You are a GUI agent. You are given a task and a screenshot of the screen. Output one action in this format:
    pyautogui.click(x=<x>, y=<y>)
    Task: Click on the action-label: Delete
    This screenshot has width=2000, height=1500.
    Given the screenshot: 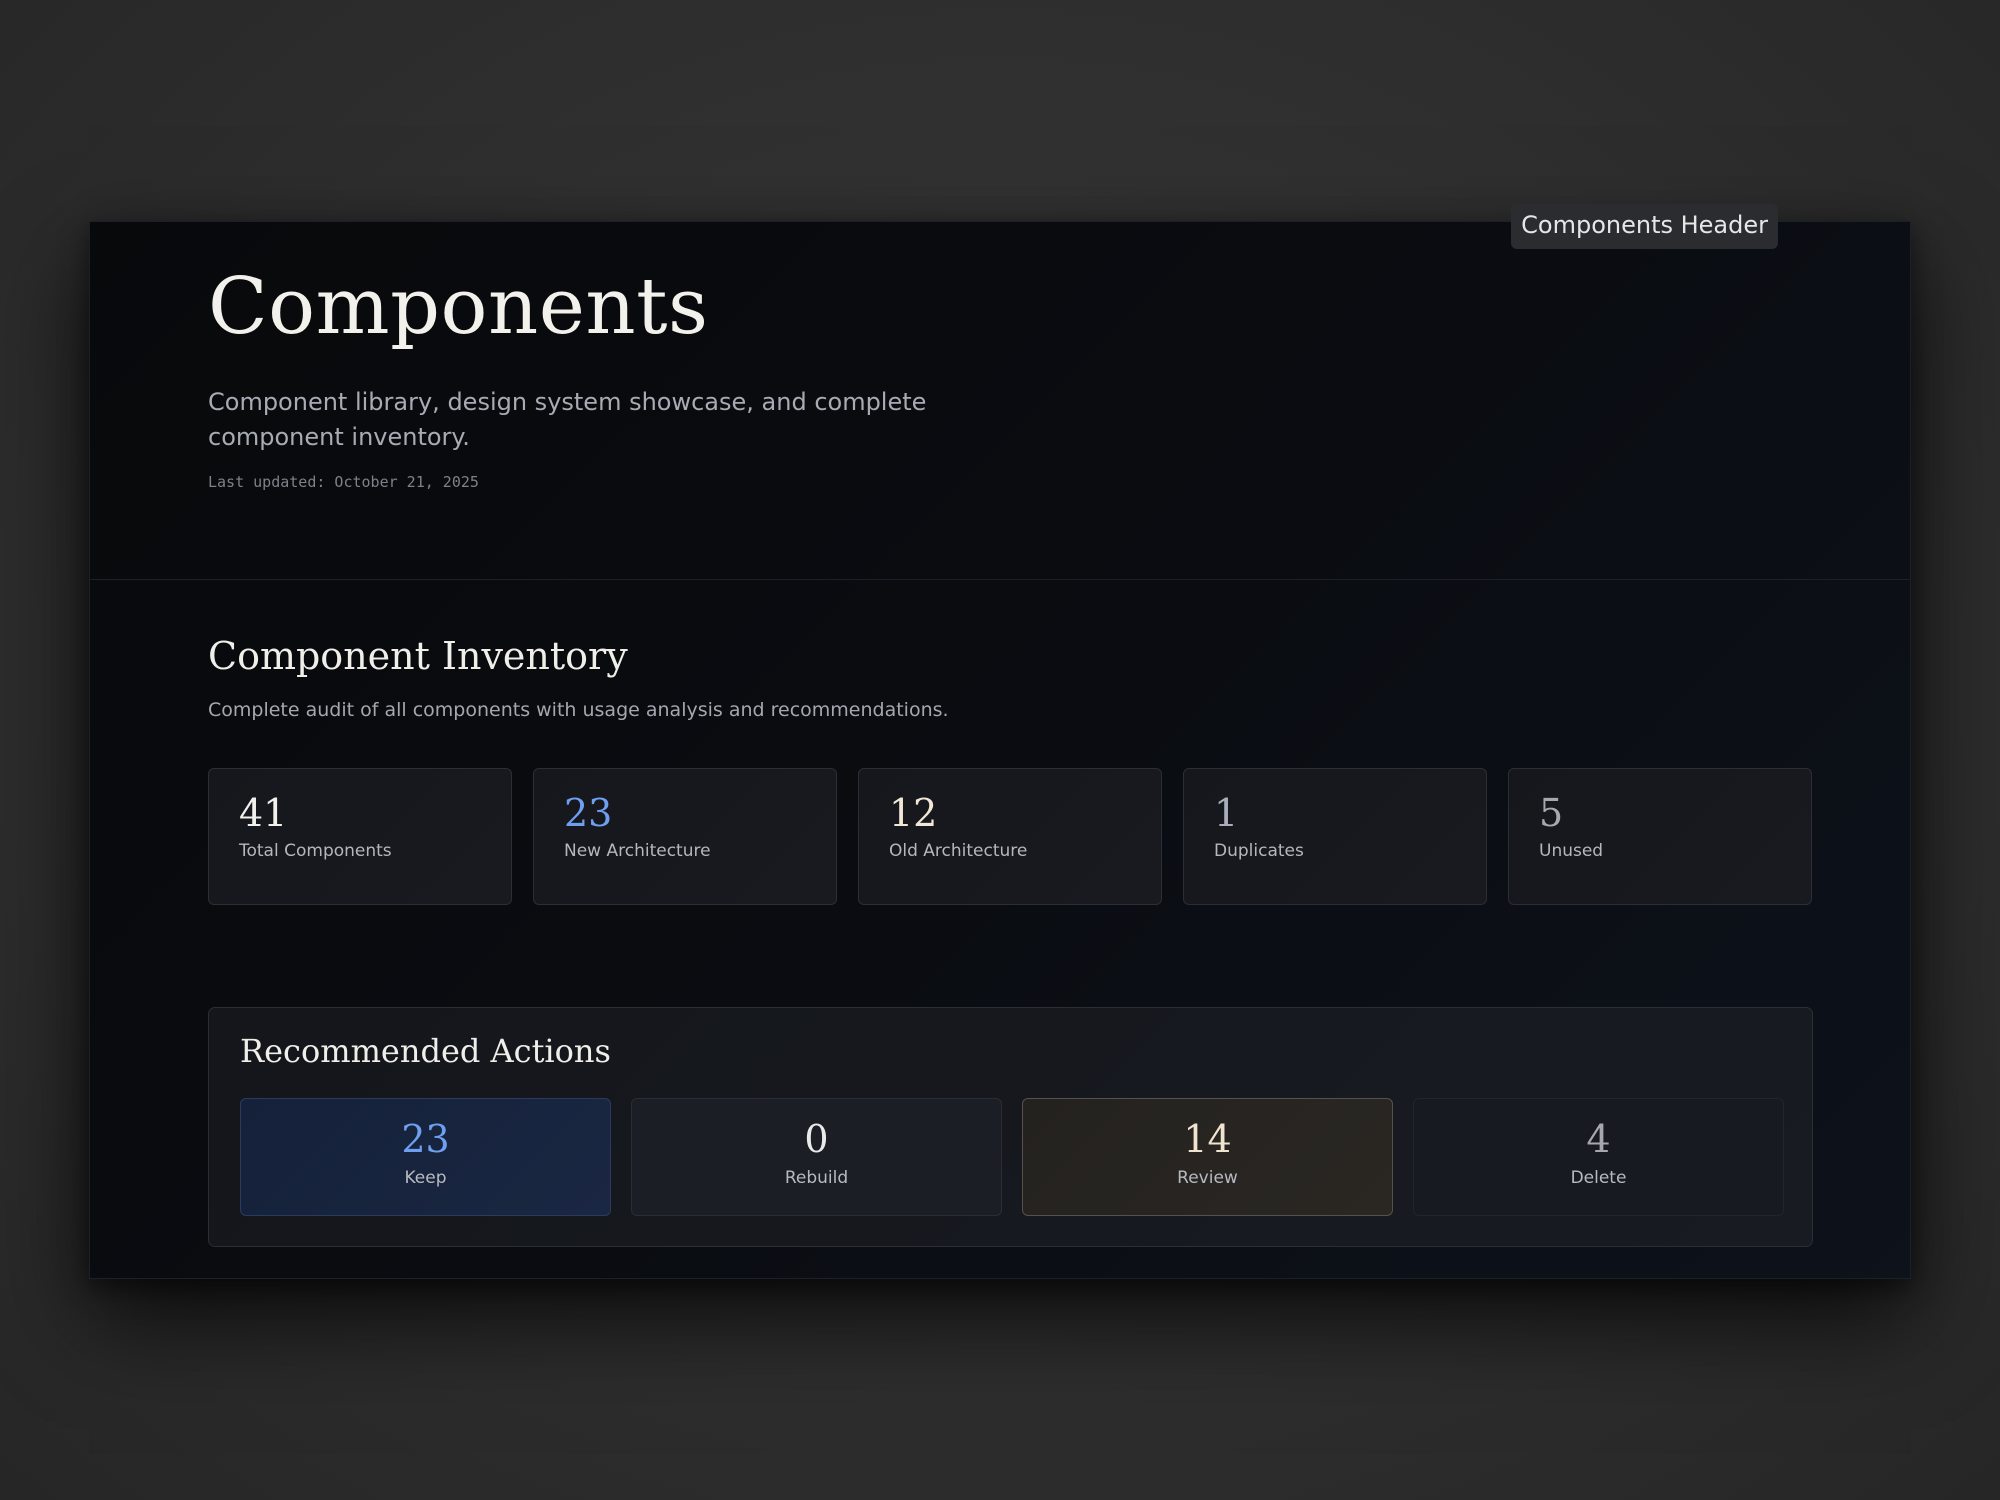 What is the action you would take?
    pyautogui.click(x=1598, y=1178)
    